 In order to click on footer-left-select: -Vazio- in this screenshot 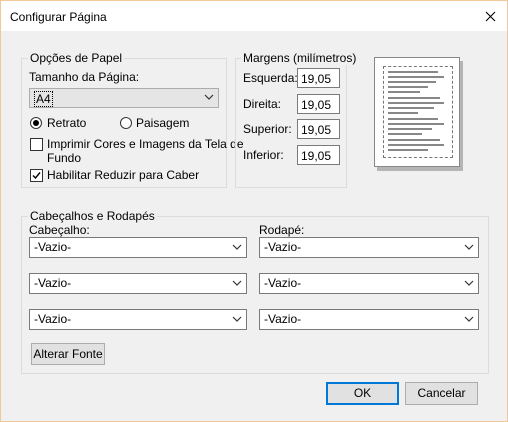, I will do `click(369, 247)`.